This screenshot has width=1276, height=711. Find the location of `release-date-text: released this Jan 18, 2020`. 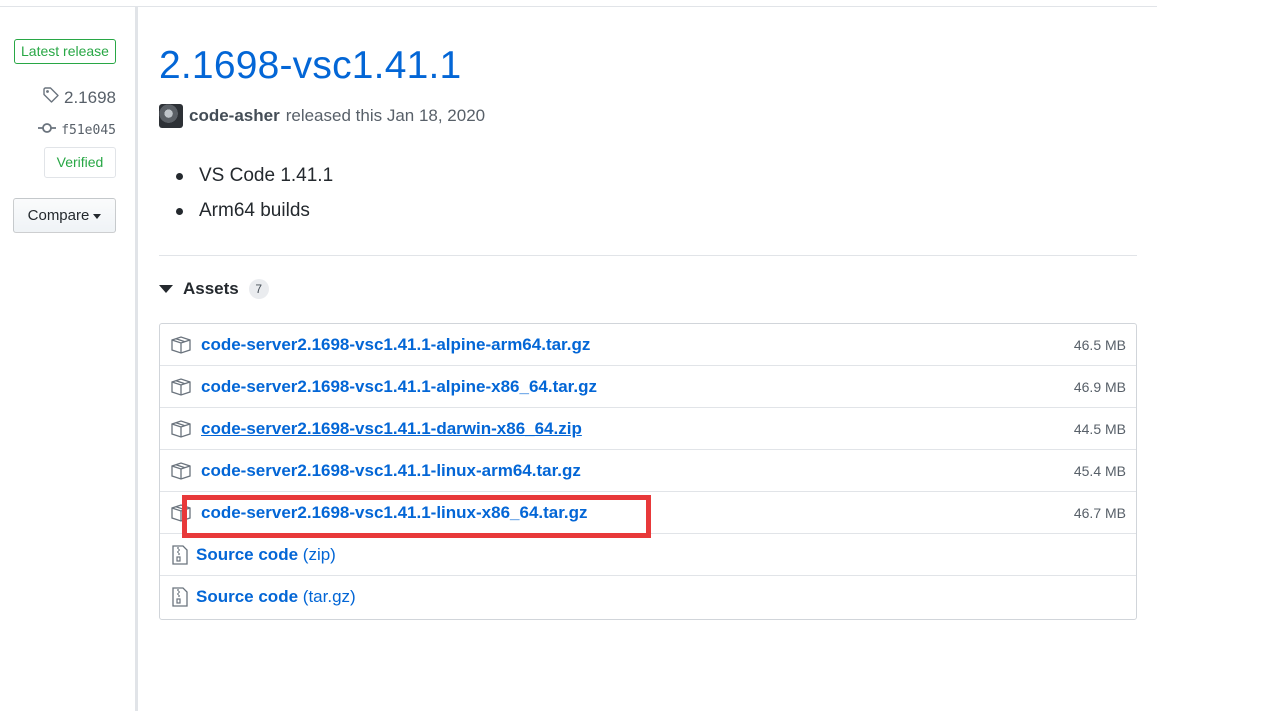

release-date-text: released this Jan 18, 2020 is located at coordinates (385, 115).